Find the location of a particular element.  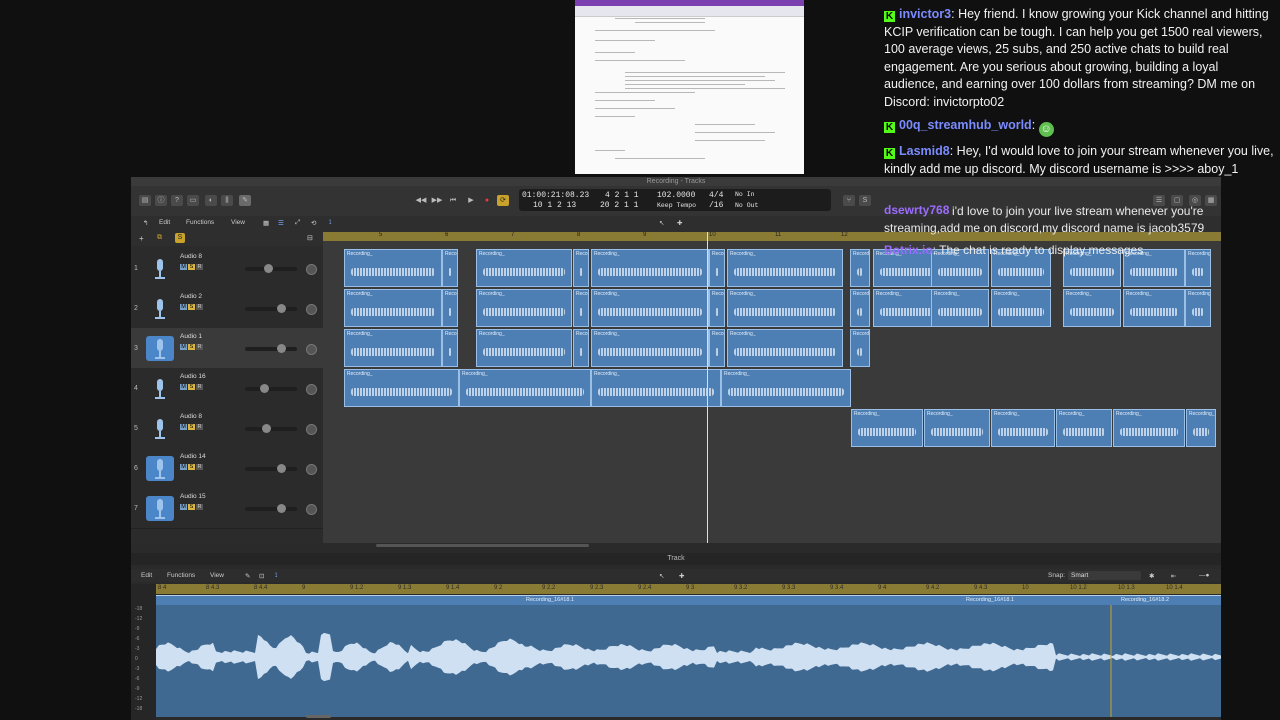

catch-icon: ⤢ is located at coordinates (297, 223).